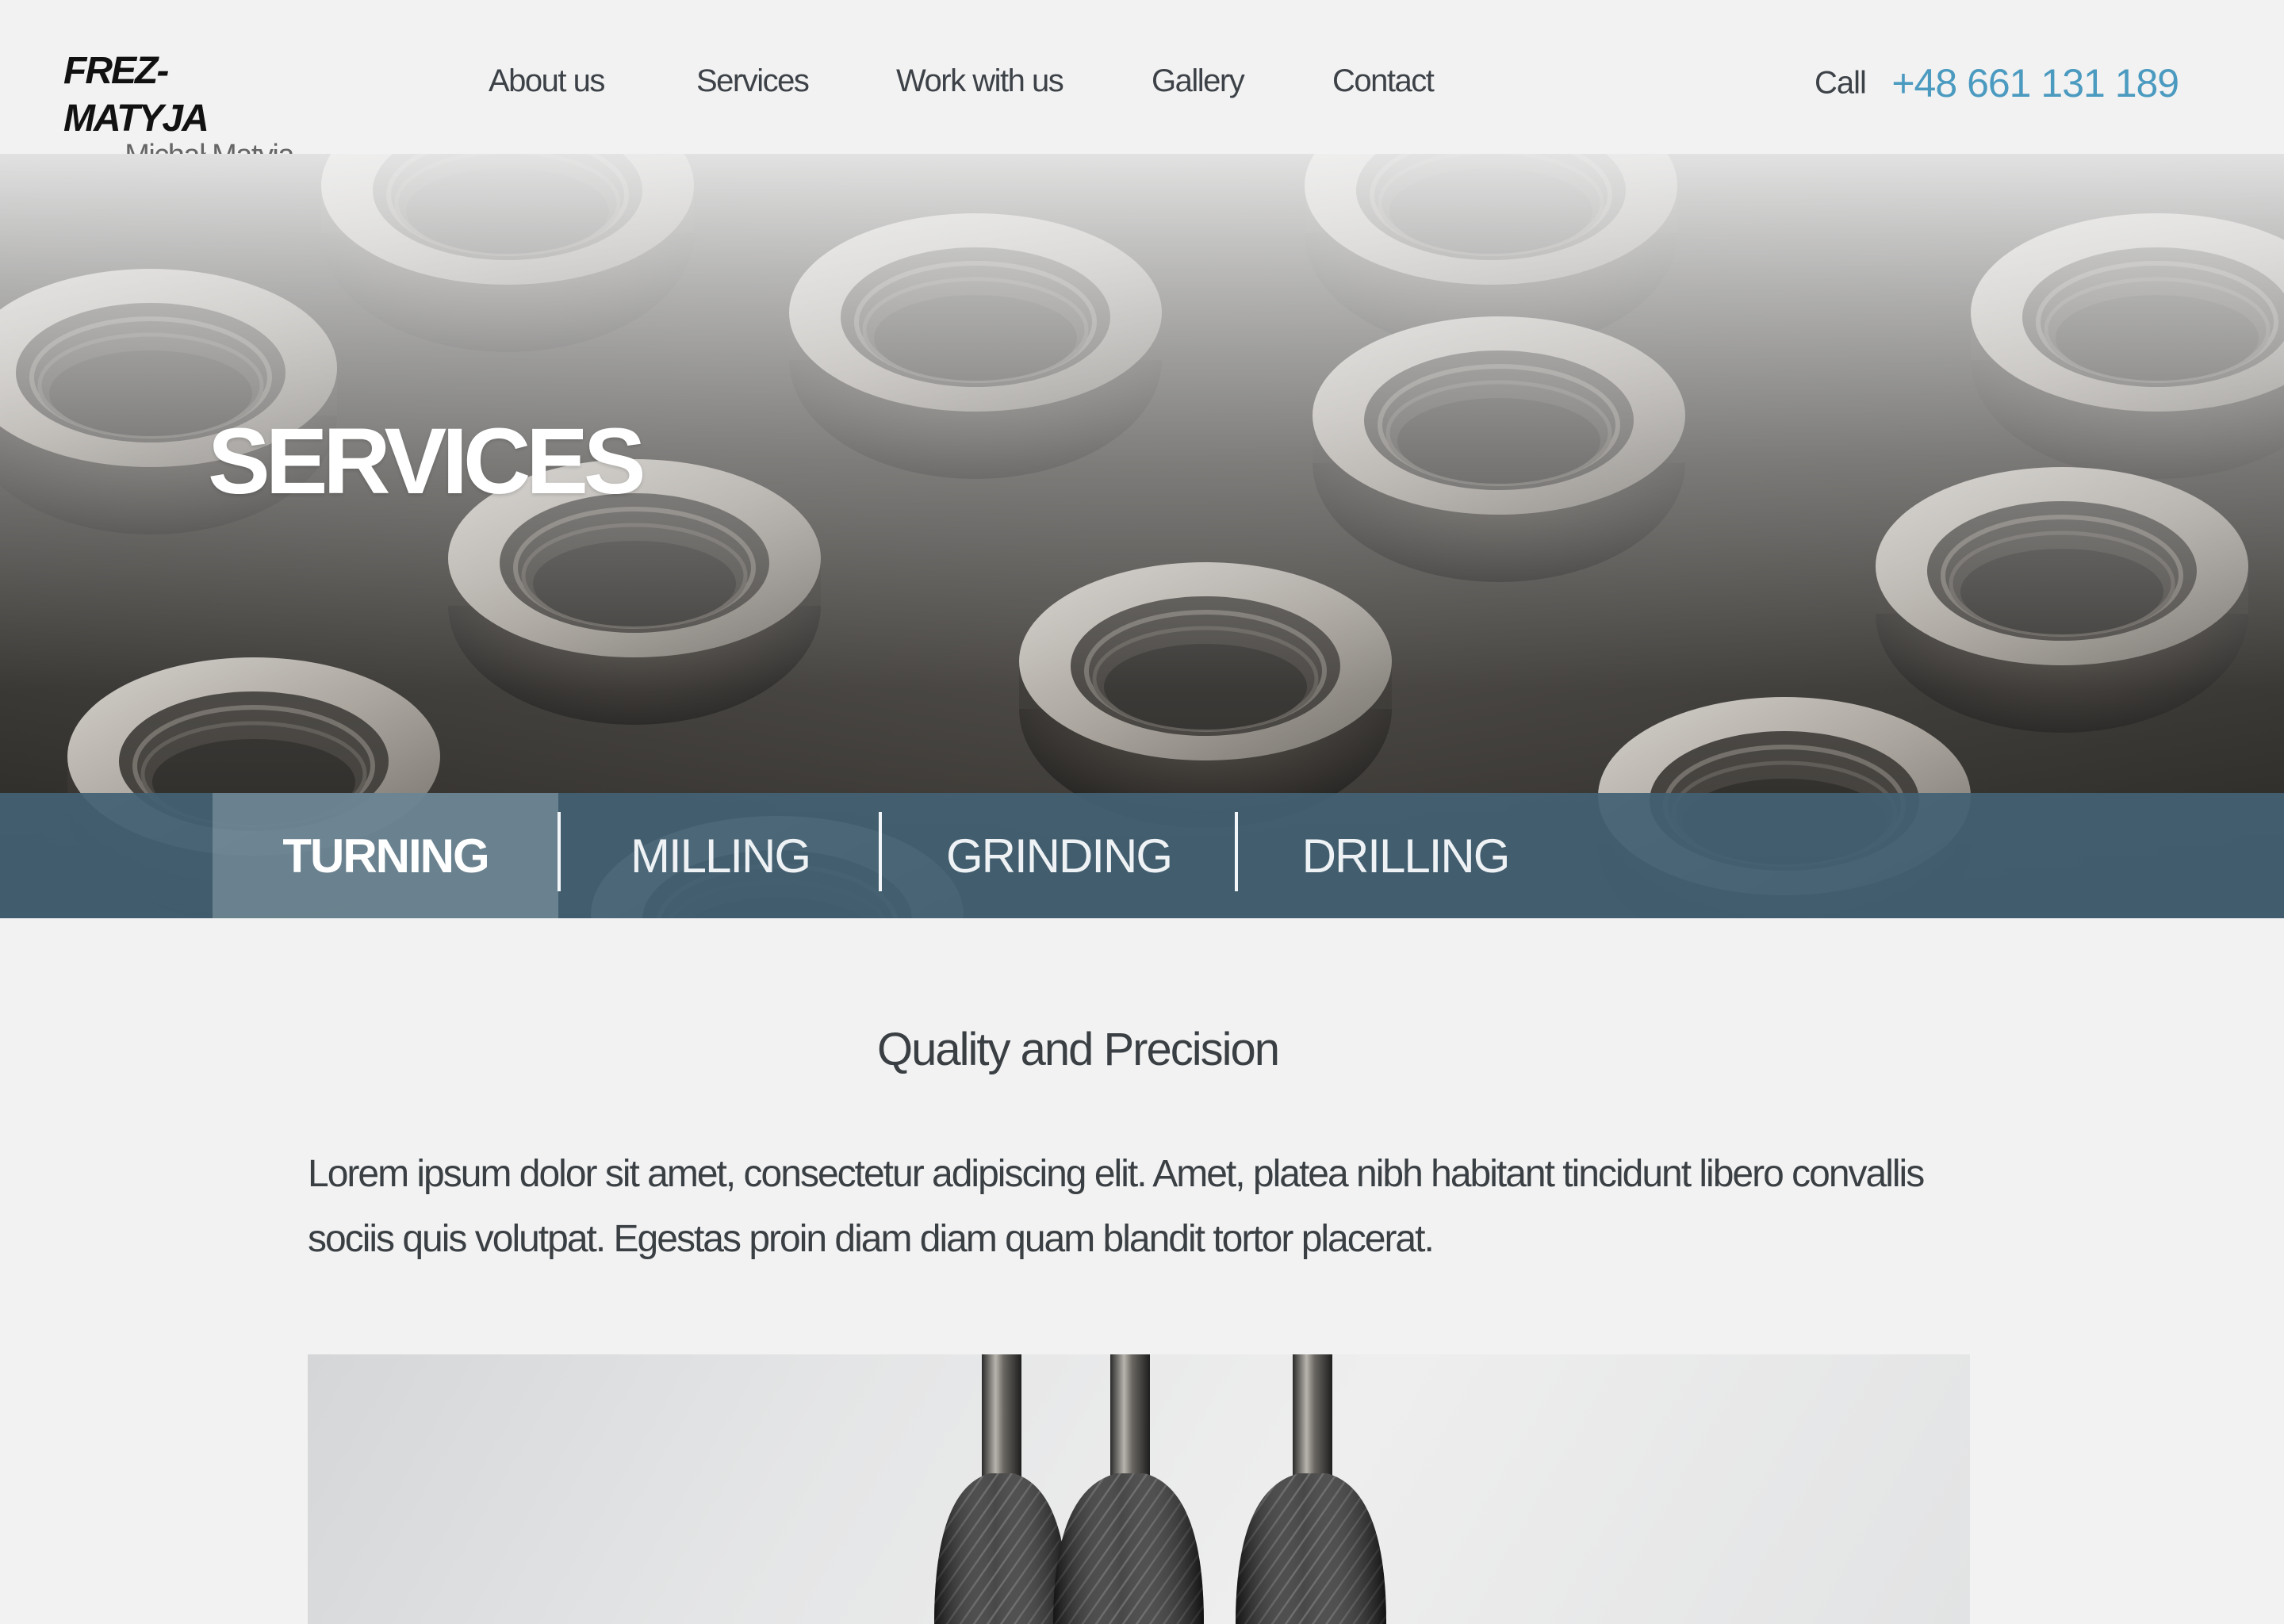 The height and width of the screenshot is (1624, 2284). I want to click on service-photo, so click(1139, 1489).